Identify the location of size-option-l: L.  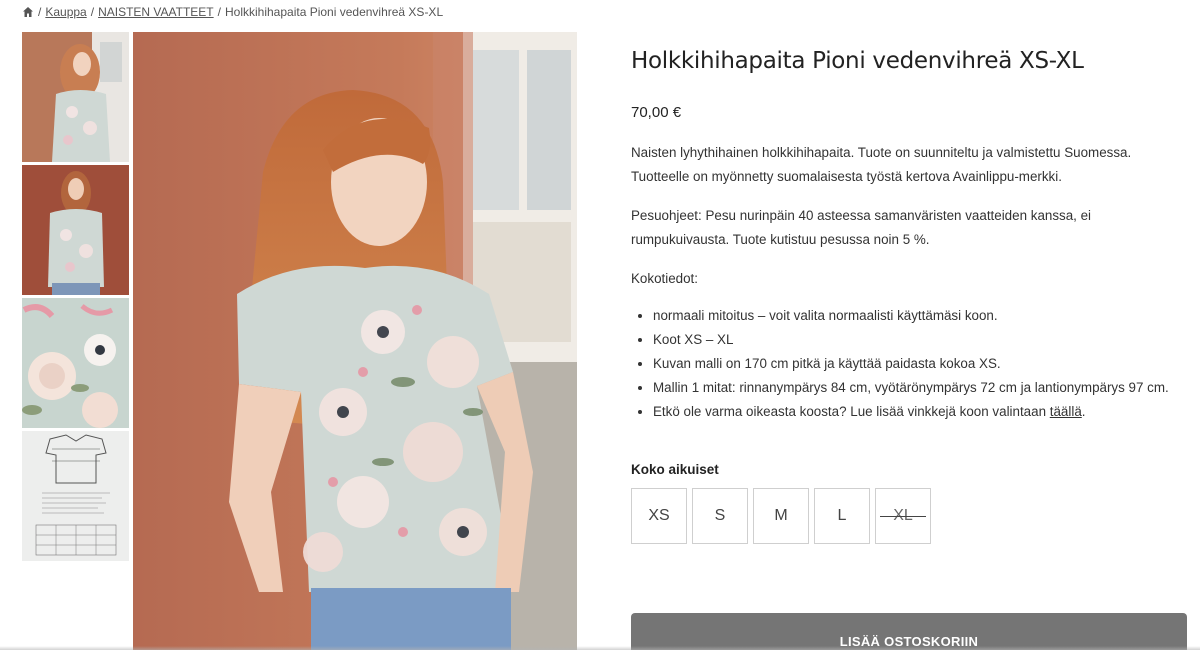
(842, 516).